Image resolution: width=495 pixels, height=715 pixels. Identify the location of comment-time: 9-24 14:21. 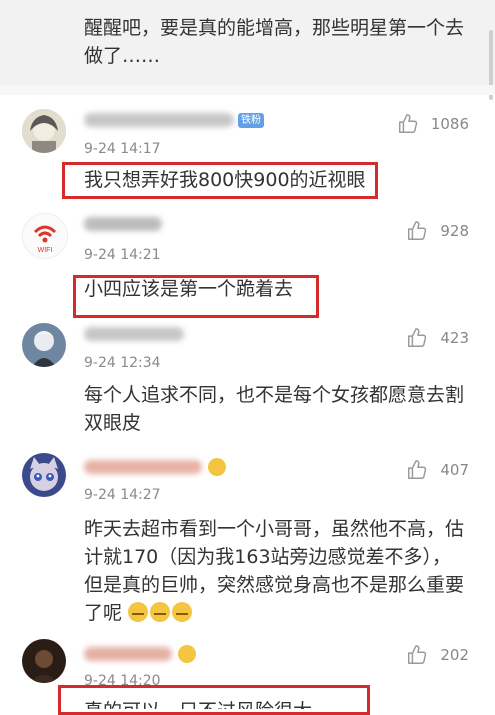
(122, 255).